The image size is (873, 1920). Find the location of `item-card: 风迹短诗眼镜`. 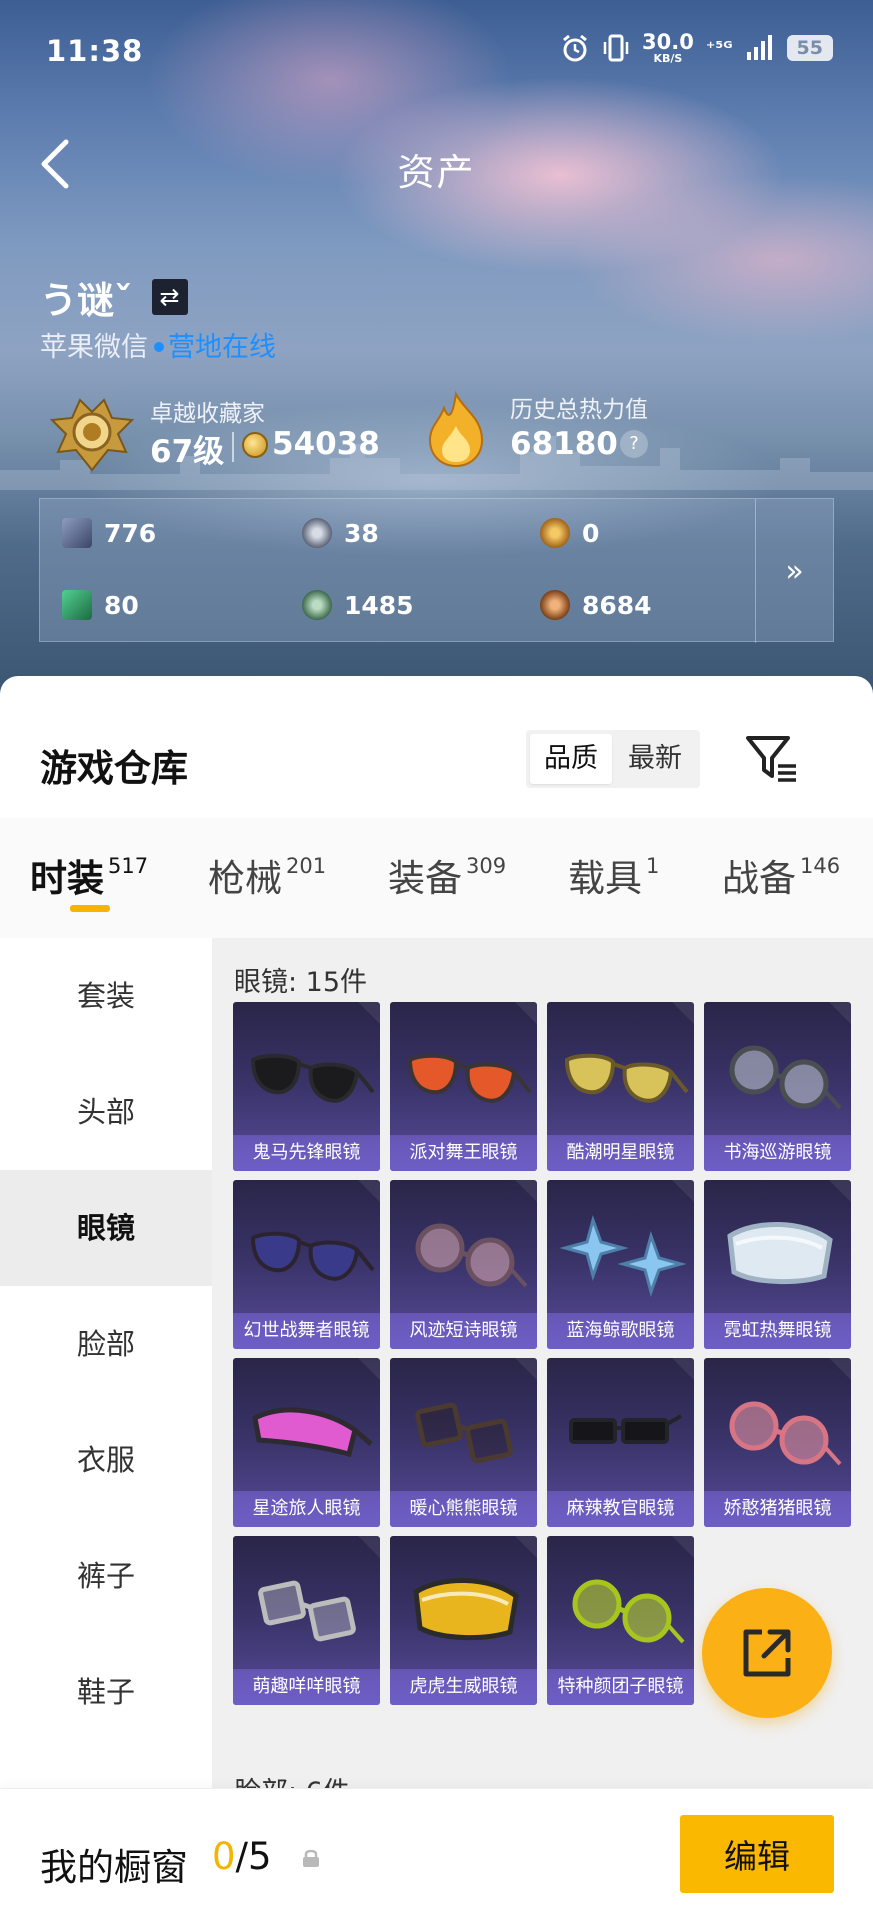

item-card: 风迹短诗眼镜 is located at coordinates (463, 1264).